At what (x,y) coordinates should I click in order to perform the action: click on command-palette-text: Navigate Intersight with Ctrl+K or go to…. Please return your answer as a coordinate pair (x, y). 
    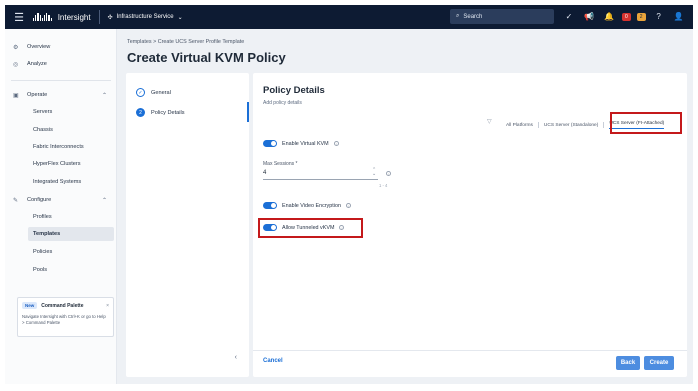
    Looking at the image, I should click on (64, 319).